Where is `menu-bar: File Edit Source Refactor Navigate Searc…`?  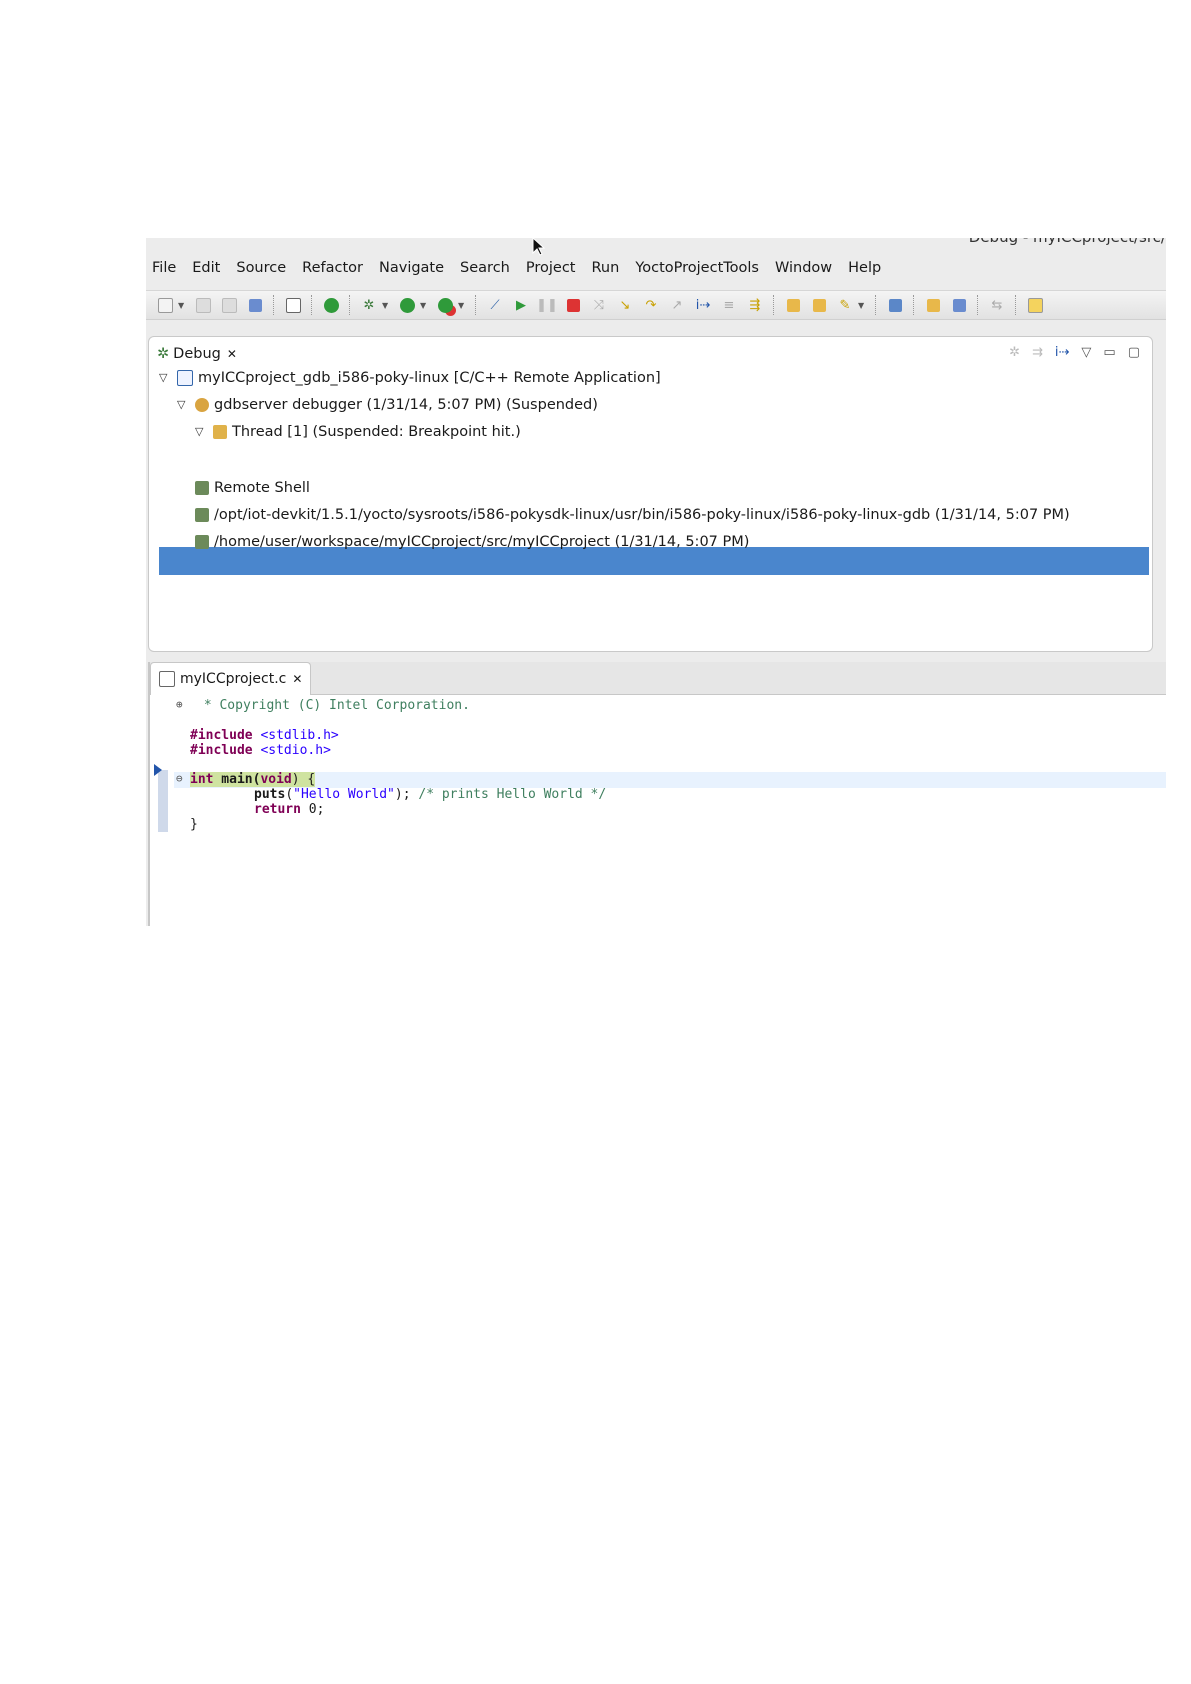 menu-bar: File Edit Source Refactor Navigate Searc… is located at coordinates (656, 268).